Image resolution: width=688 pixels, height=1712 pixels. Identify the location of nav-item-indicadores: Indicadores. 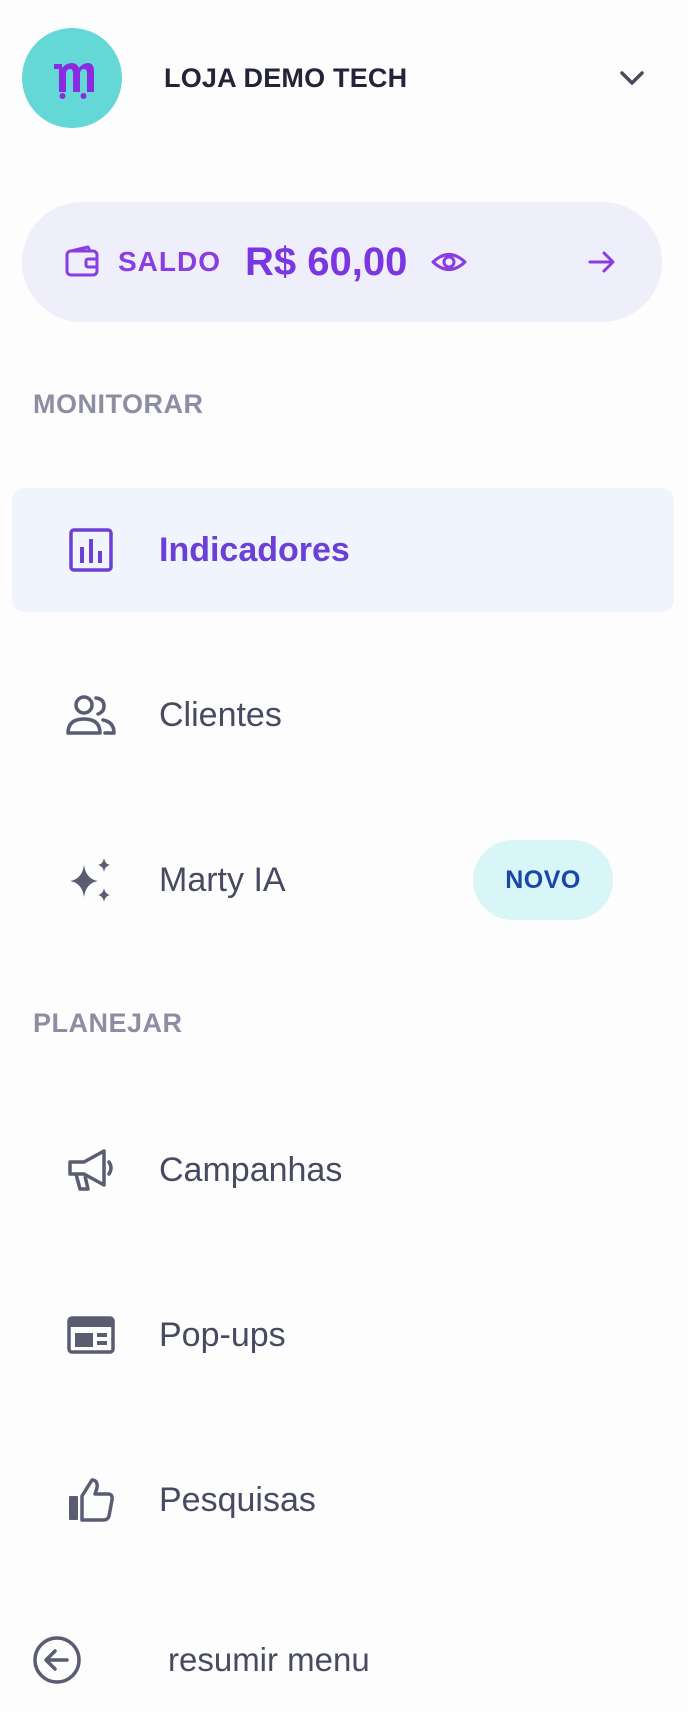
(343, 550).